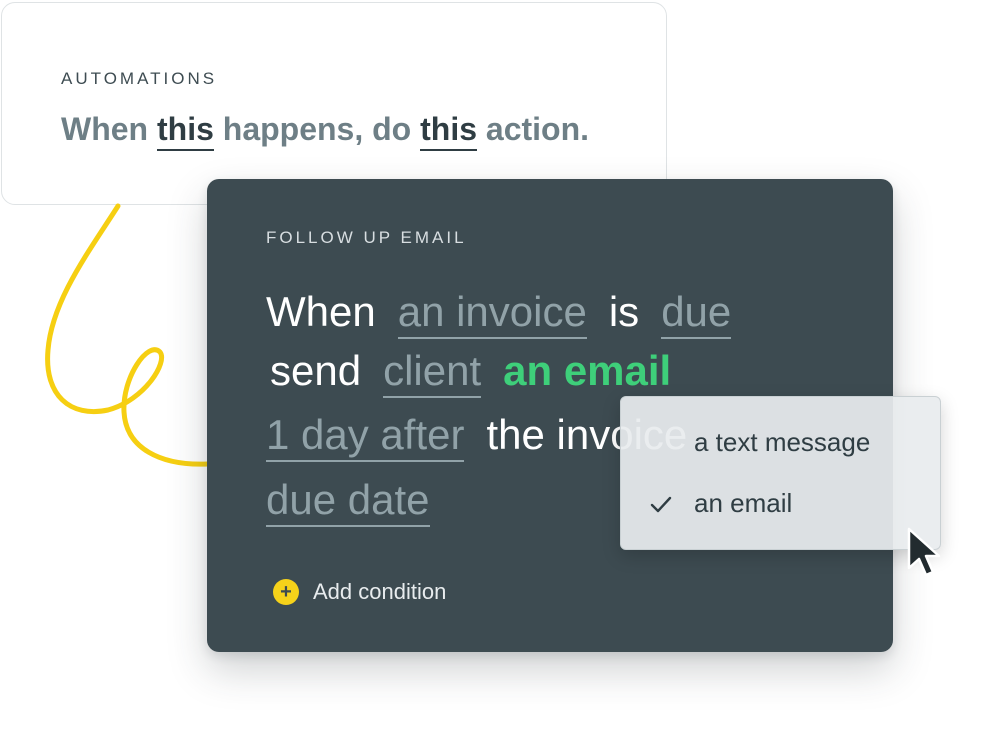  I want to click on due-date-token: due date, so click(348, 501).